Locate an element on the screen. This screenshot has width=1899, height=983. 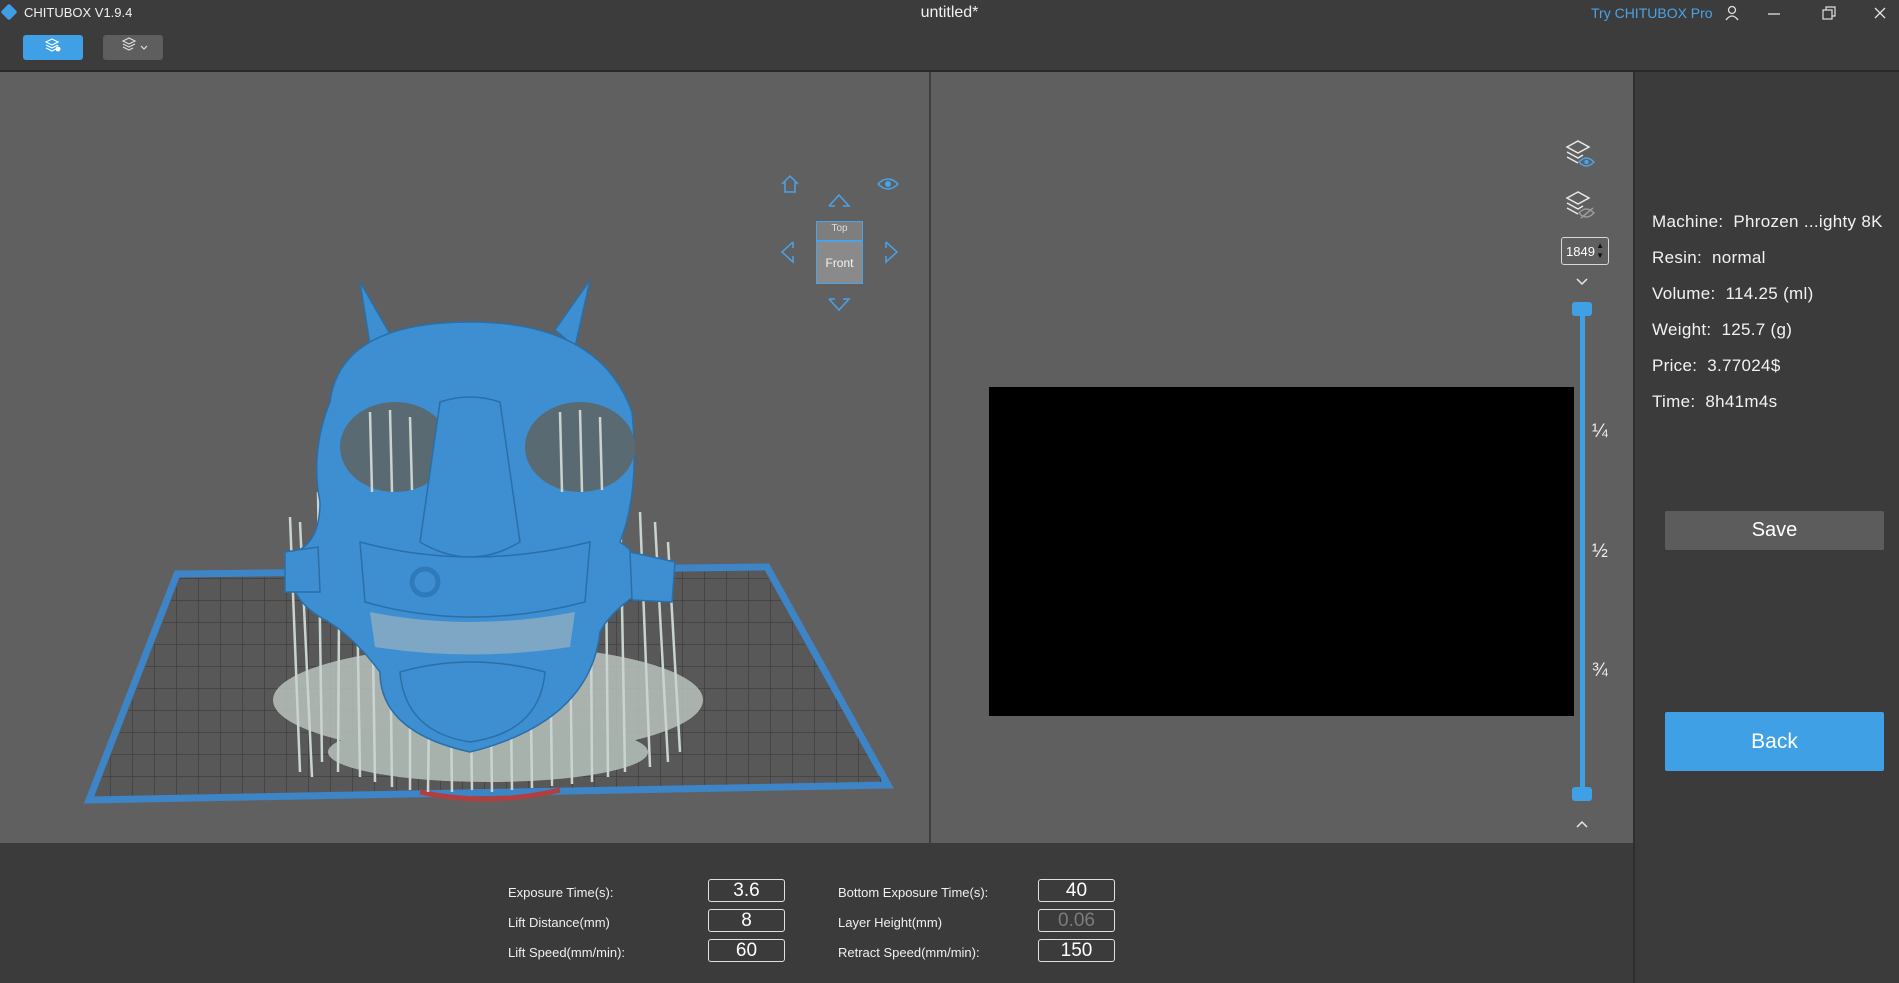
layers-dropdown-icon is located at coordinates (133, 47).